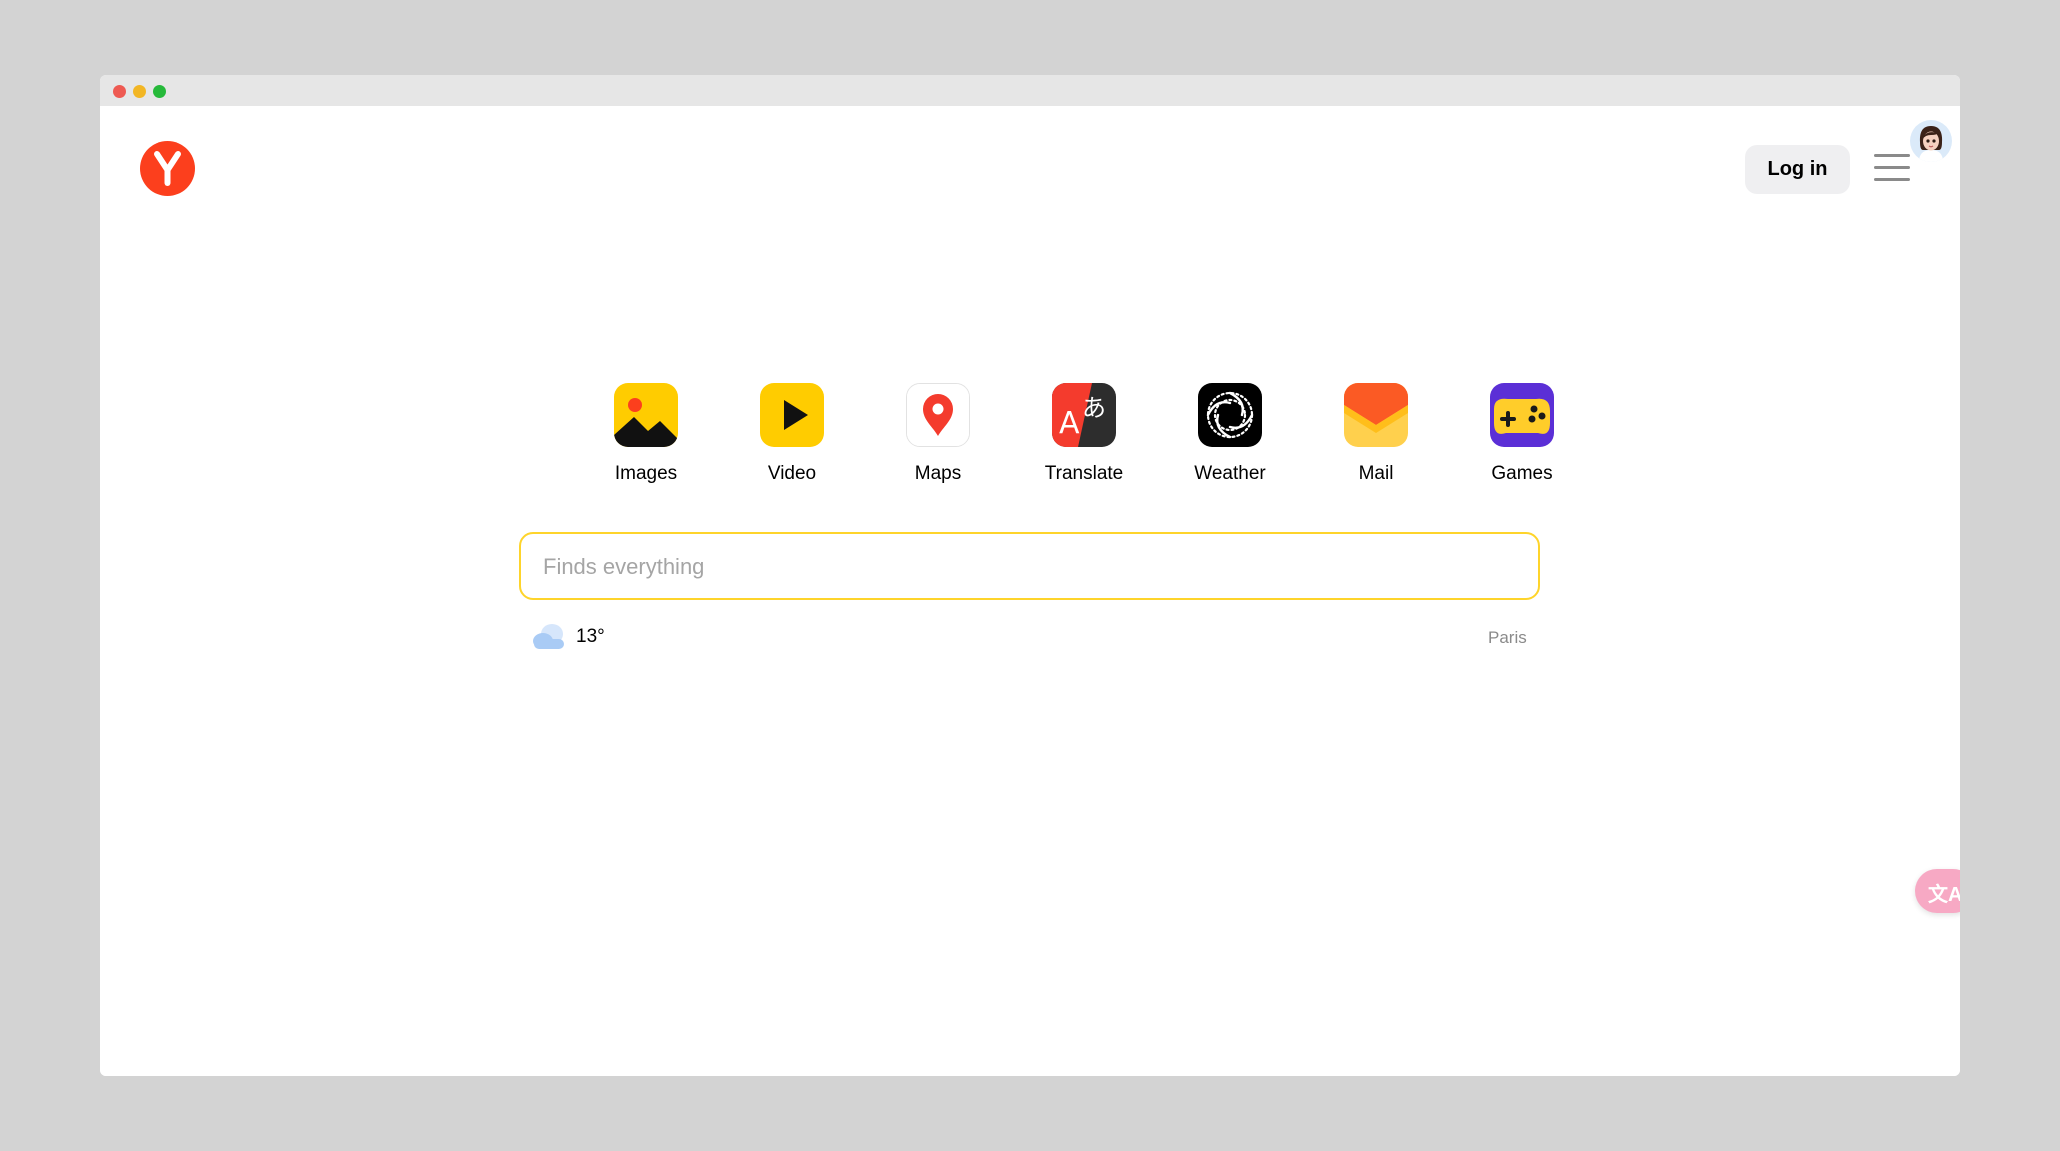  What do you see at coordinates (792, 473) in the screenshot?
I see `service-label: Video` at bounding box center [792, 473].